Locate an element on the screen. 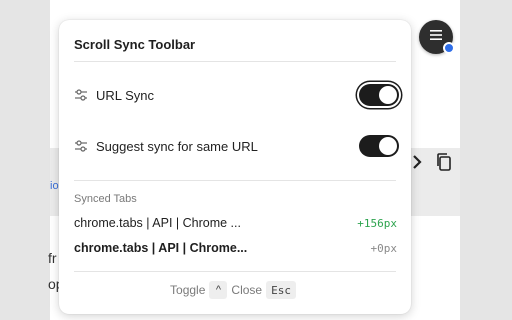 The image size is (512, 320). shortcut-hints: Toggle ^ Close Esc is located at coordinates (235, 290).